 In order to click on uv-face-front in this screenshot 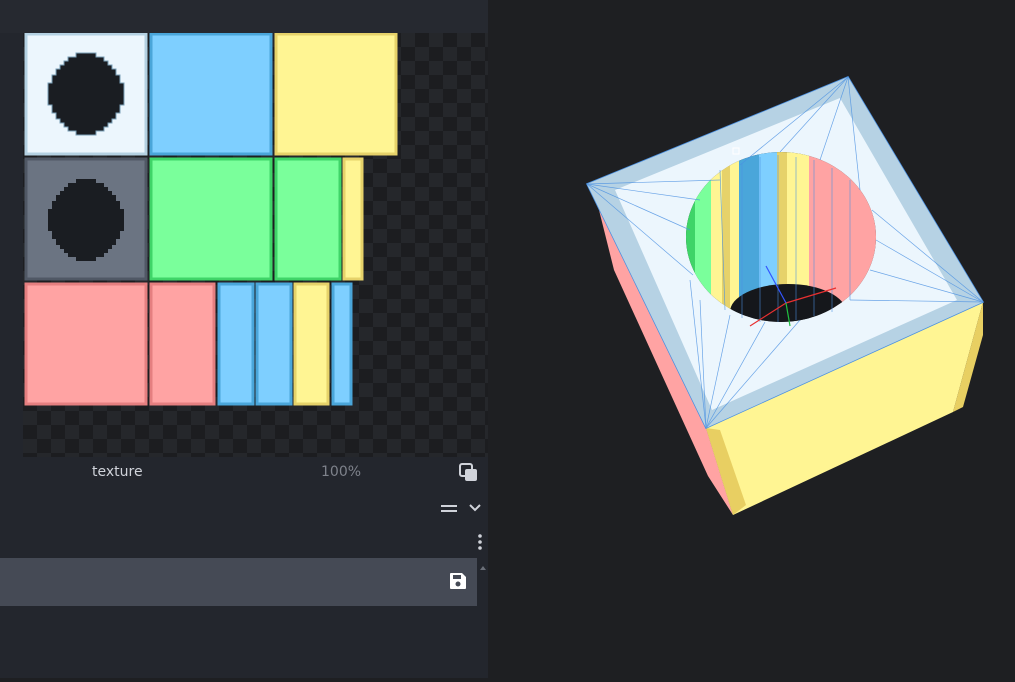, I will do `click(211, 94)`.